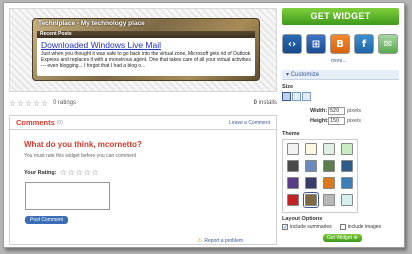 The width and height of the screenshot is (412, 254). What do you see at coordinates (288, 87) in the screenshot?
I see `size-label: Size` at bounding box center [288, 87].